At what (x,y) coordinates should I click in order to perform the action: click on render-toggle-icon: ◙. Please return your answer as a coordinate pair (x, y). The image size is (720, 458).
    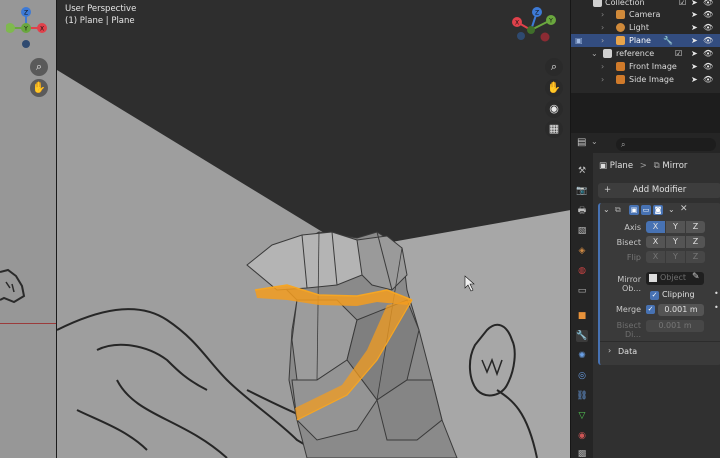
    Looking at the image, I should click on (658, 210).